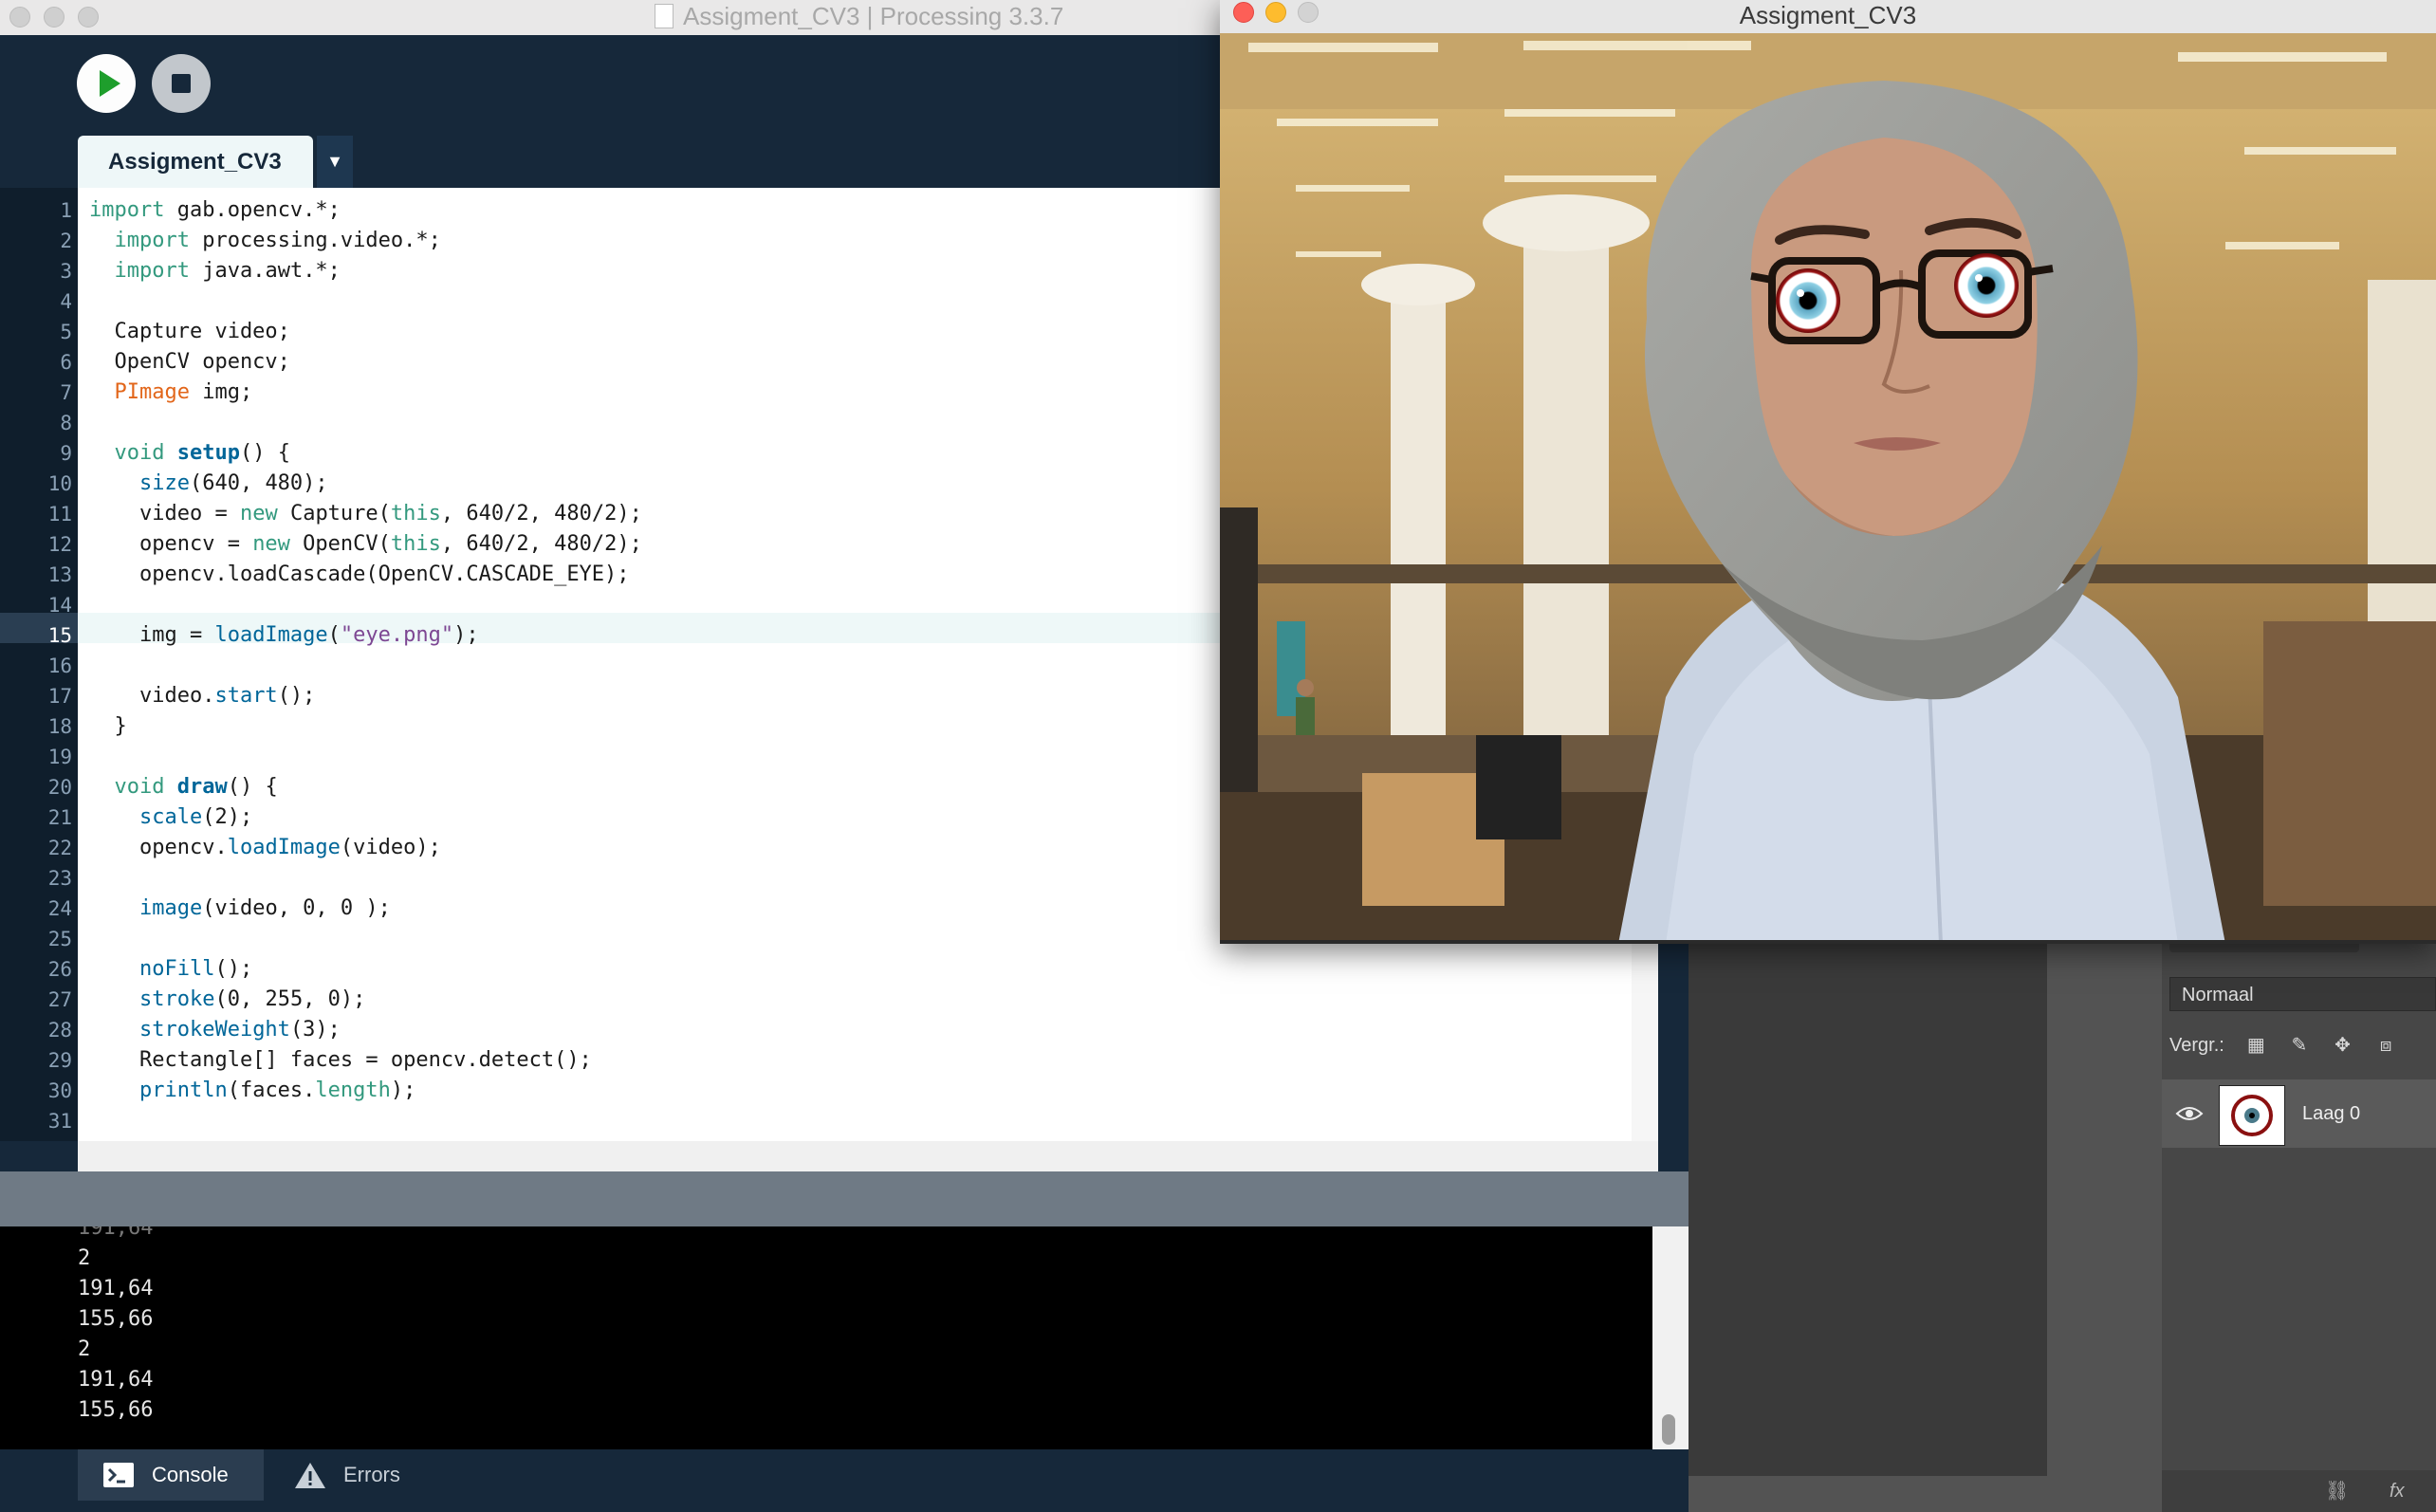 This screenshot has height=1512, width=2436. Describe the element at coordinates (89, 17) in the screenshot. I see `zoom-window-button` at that location.